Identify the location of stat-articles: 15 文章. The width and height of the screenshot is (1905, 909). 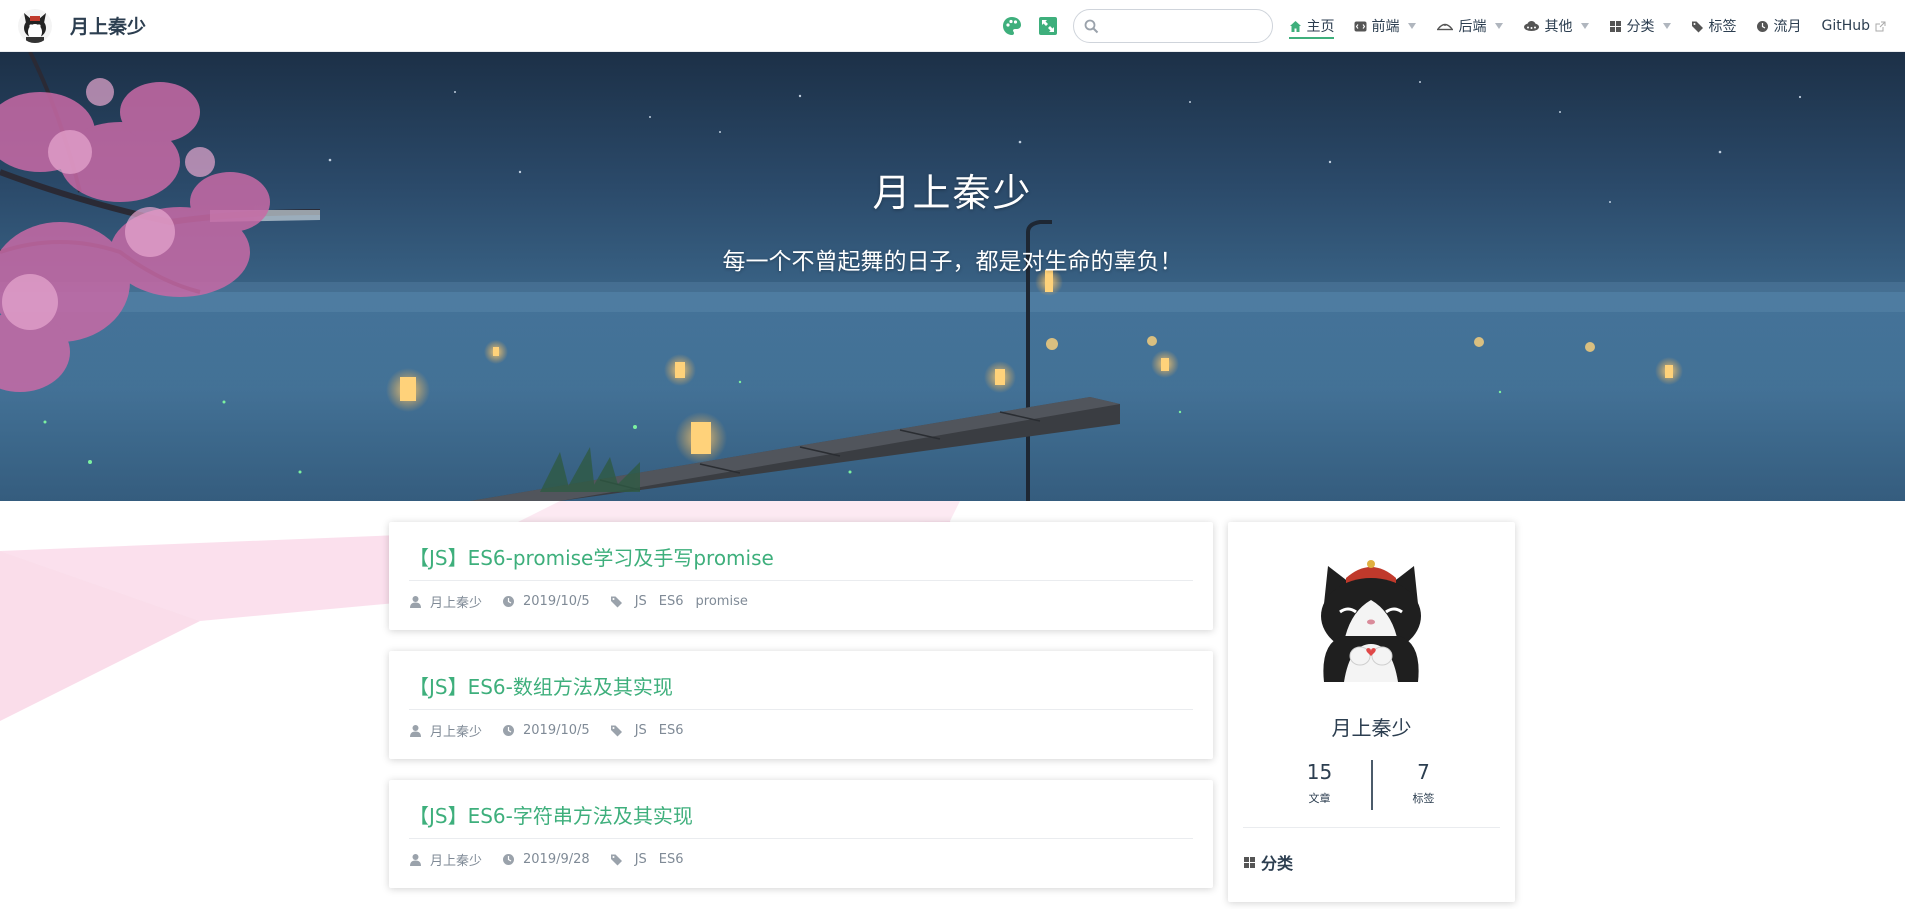
(1320, 786).